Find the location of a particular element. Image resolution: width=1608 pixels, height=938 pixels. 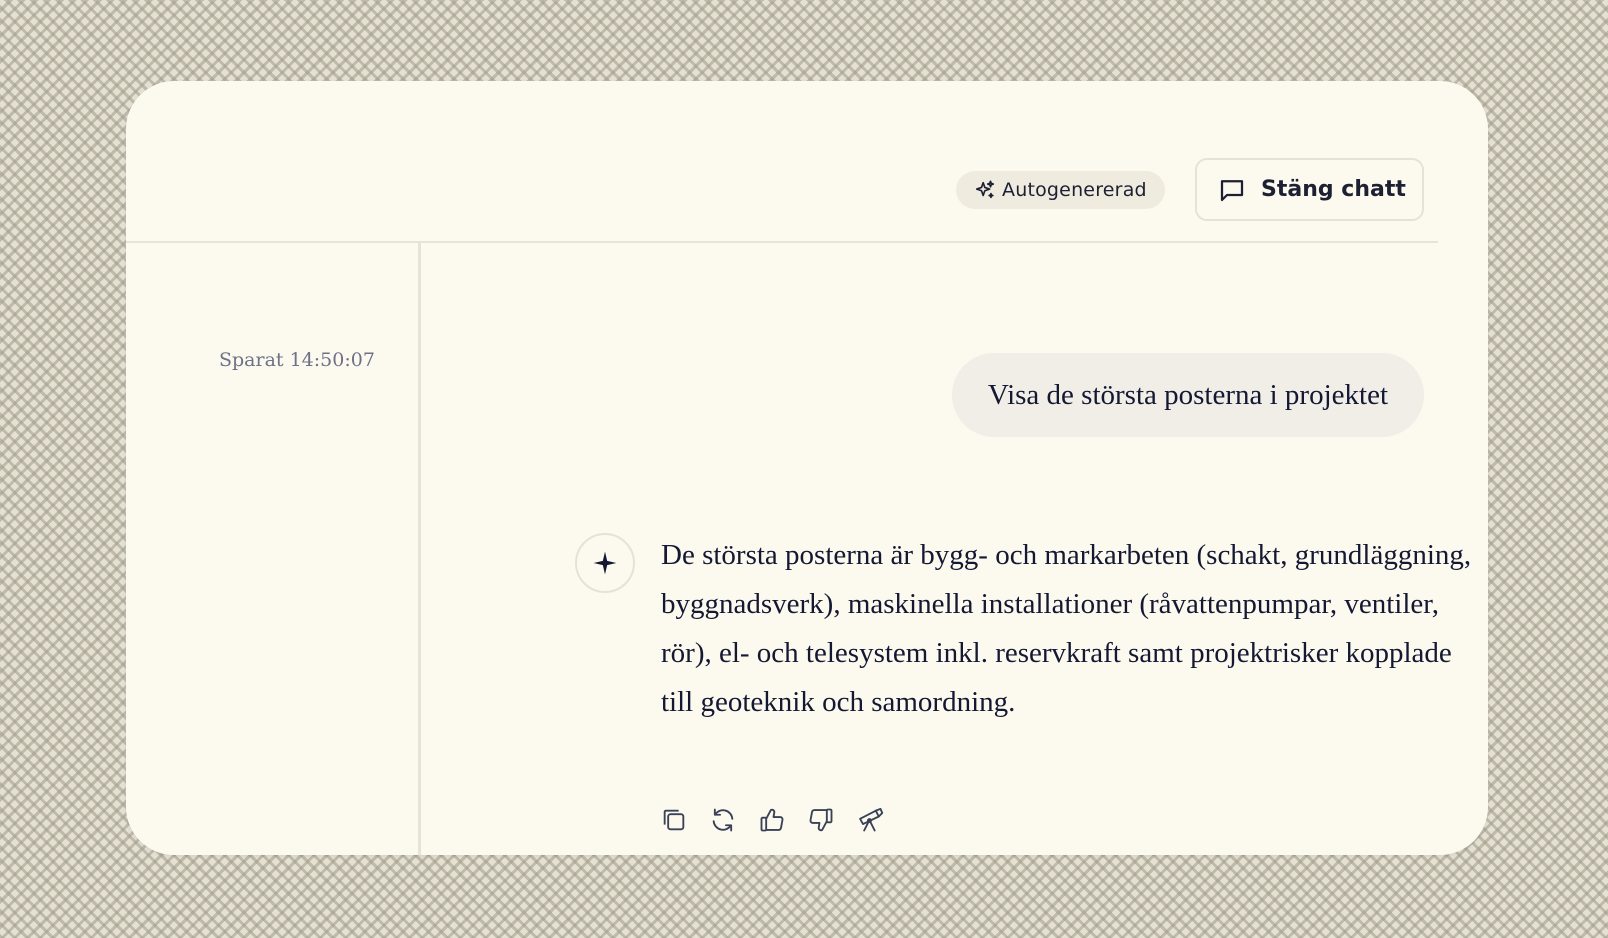

chat-header: Autogenererad Stäng chatt is located at coordinates (807, 161).